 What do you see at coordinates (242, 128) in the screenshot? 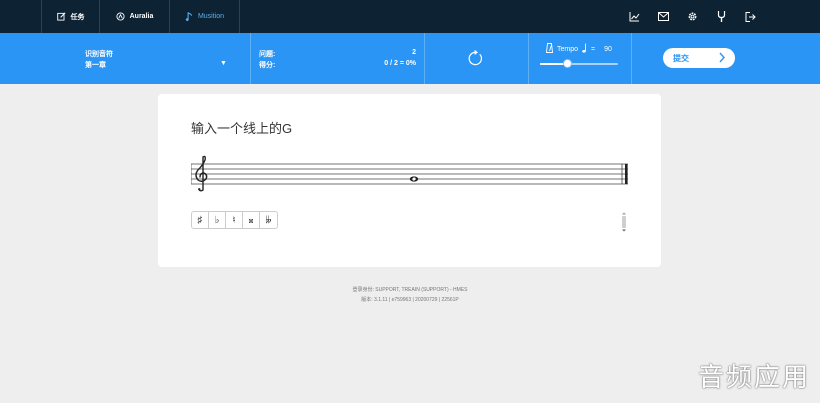
I see `question-text: 输入一个线上的G` at bounding box center [242, 128].